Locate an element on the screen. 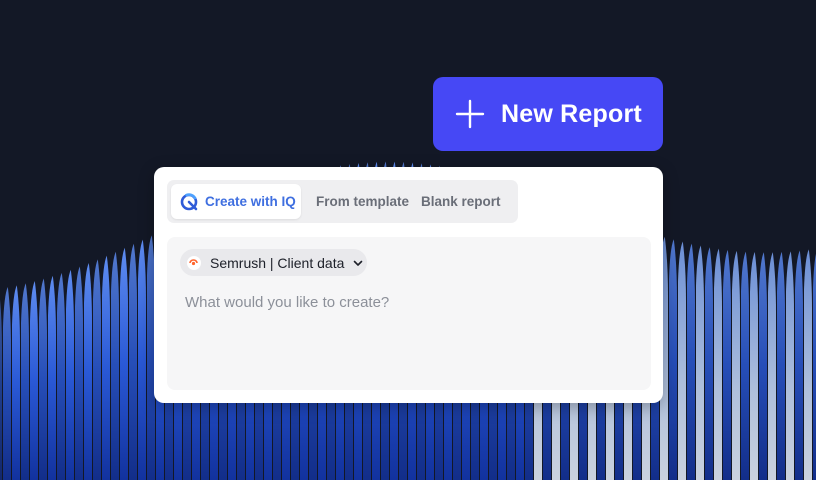  iq-logo-icon is located at coordinates (189, 202).